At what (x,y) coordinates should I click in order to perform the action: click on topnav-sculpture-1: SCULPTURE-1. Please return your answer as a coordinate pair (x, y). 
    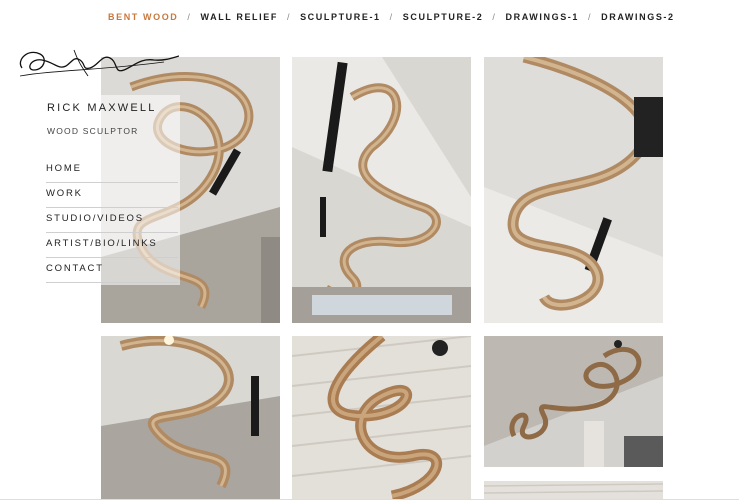
    Looking at the image, I should click on (340, 17).